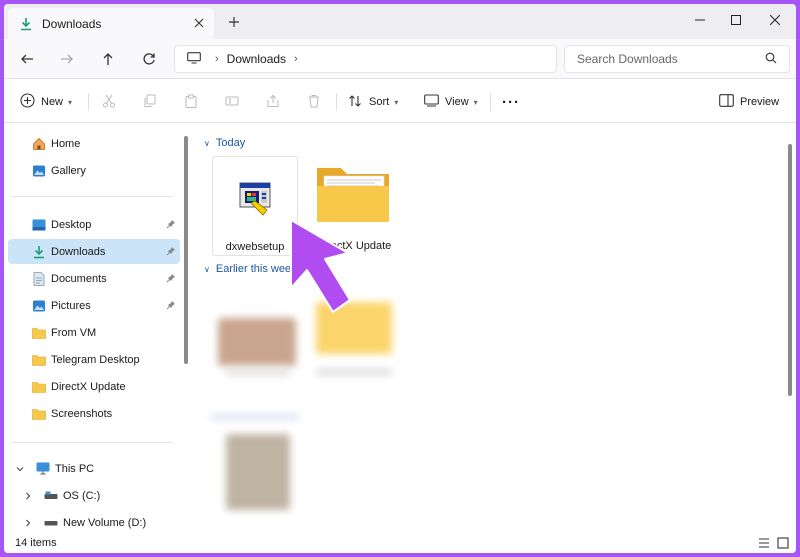 Image resolution: width=800 pixels, height=557 pixels. Describe the element at coordinates (108, 59) in the screenshot. I see `up-arrow-icon` at that location.